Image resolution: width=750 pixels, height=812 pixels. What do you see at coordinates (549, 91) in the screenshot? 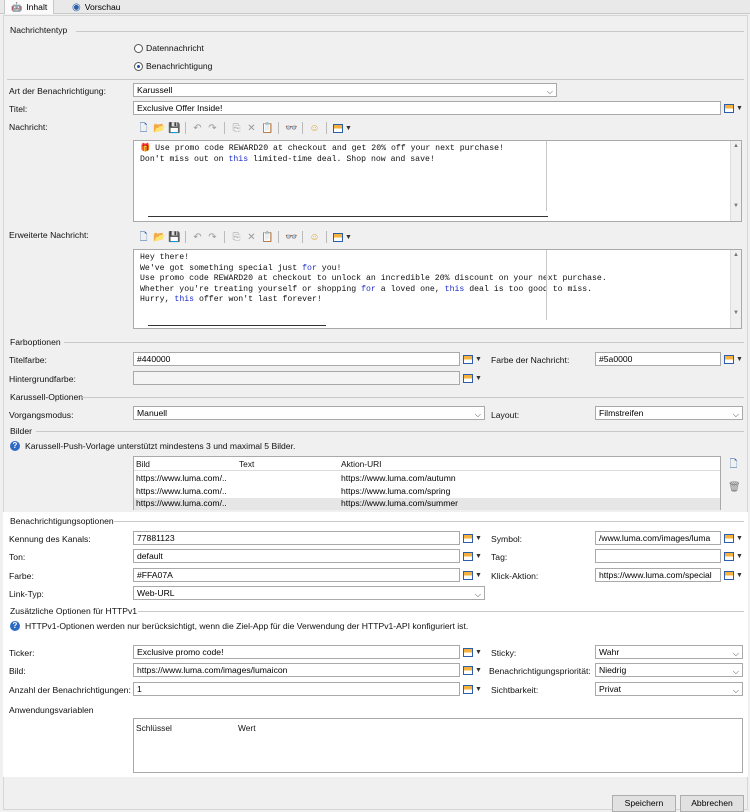
I see `chevron-down-icon: ⌵` at bounding box center [549, 91].